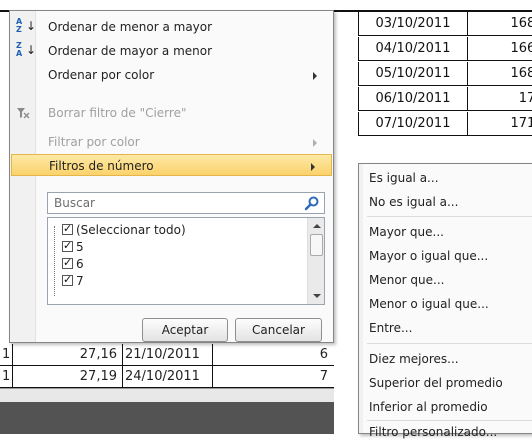 The image size is (532, 444). I want to click on submenu-item-label: Inferior al promedio, so click(428, 407).